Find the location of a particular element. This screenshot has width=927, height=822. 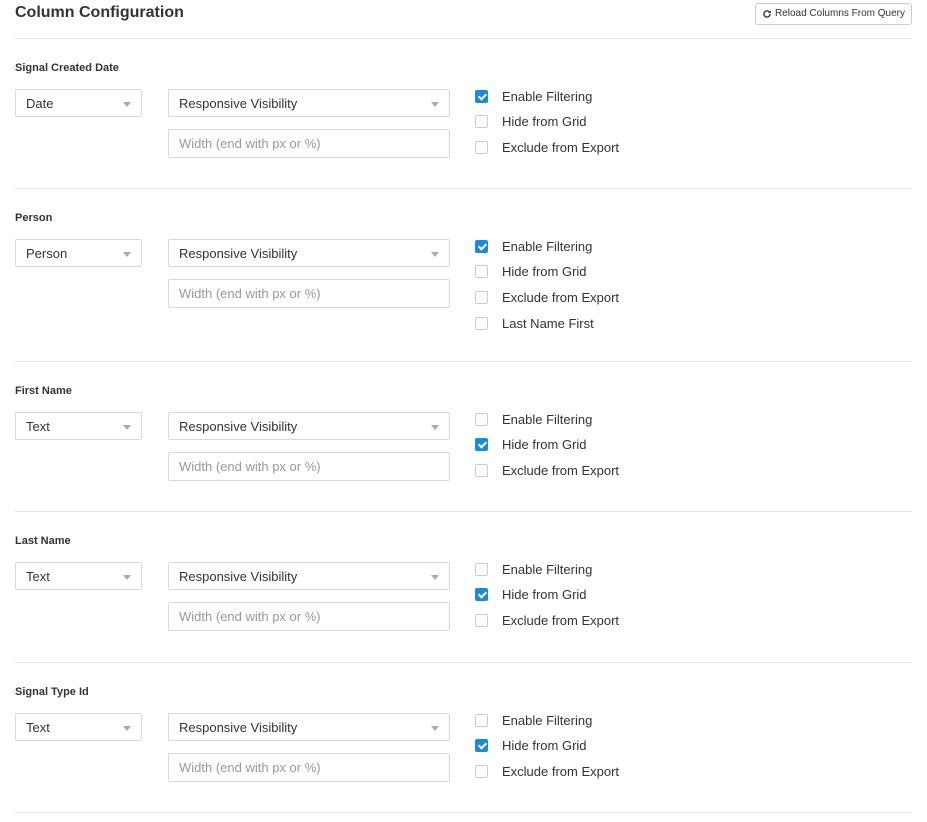

column-type-select: Person is located at coordinates (78, 253).